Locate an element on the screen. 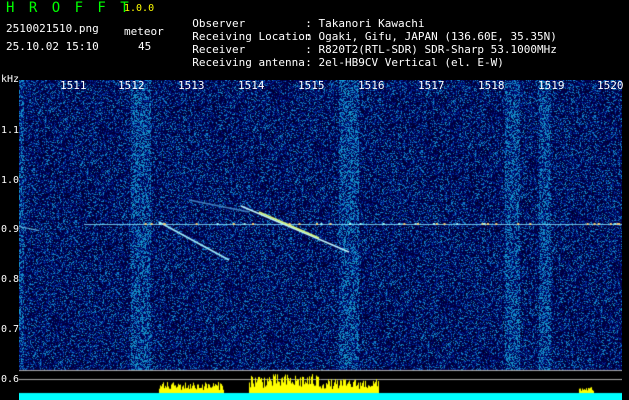  x-tick-label: 1515 is located at coordinates (311, 85).